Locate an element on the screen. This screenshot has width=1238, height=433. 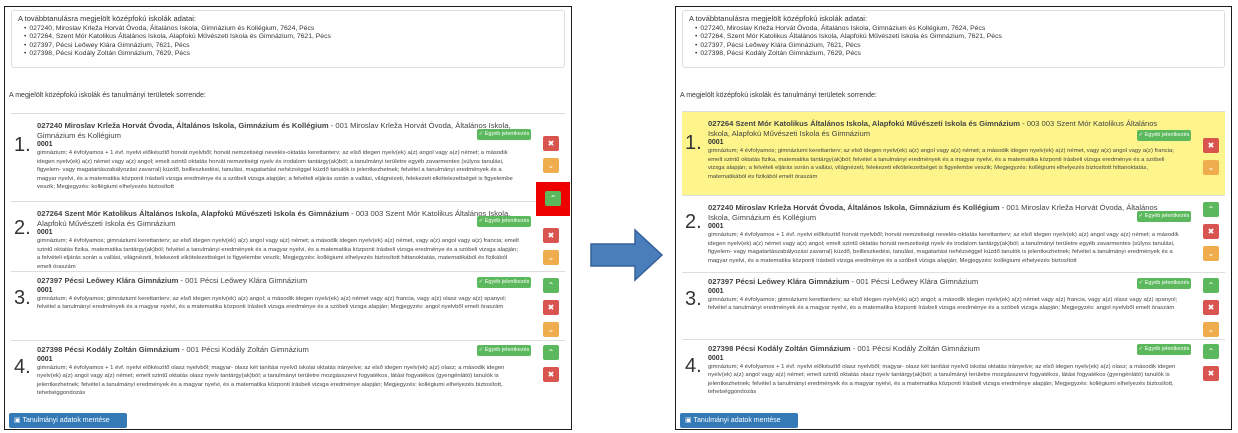
right-arrow-icon is located at coordinates (627, 255).